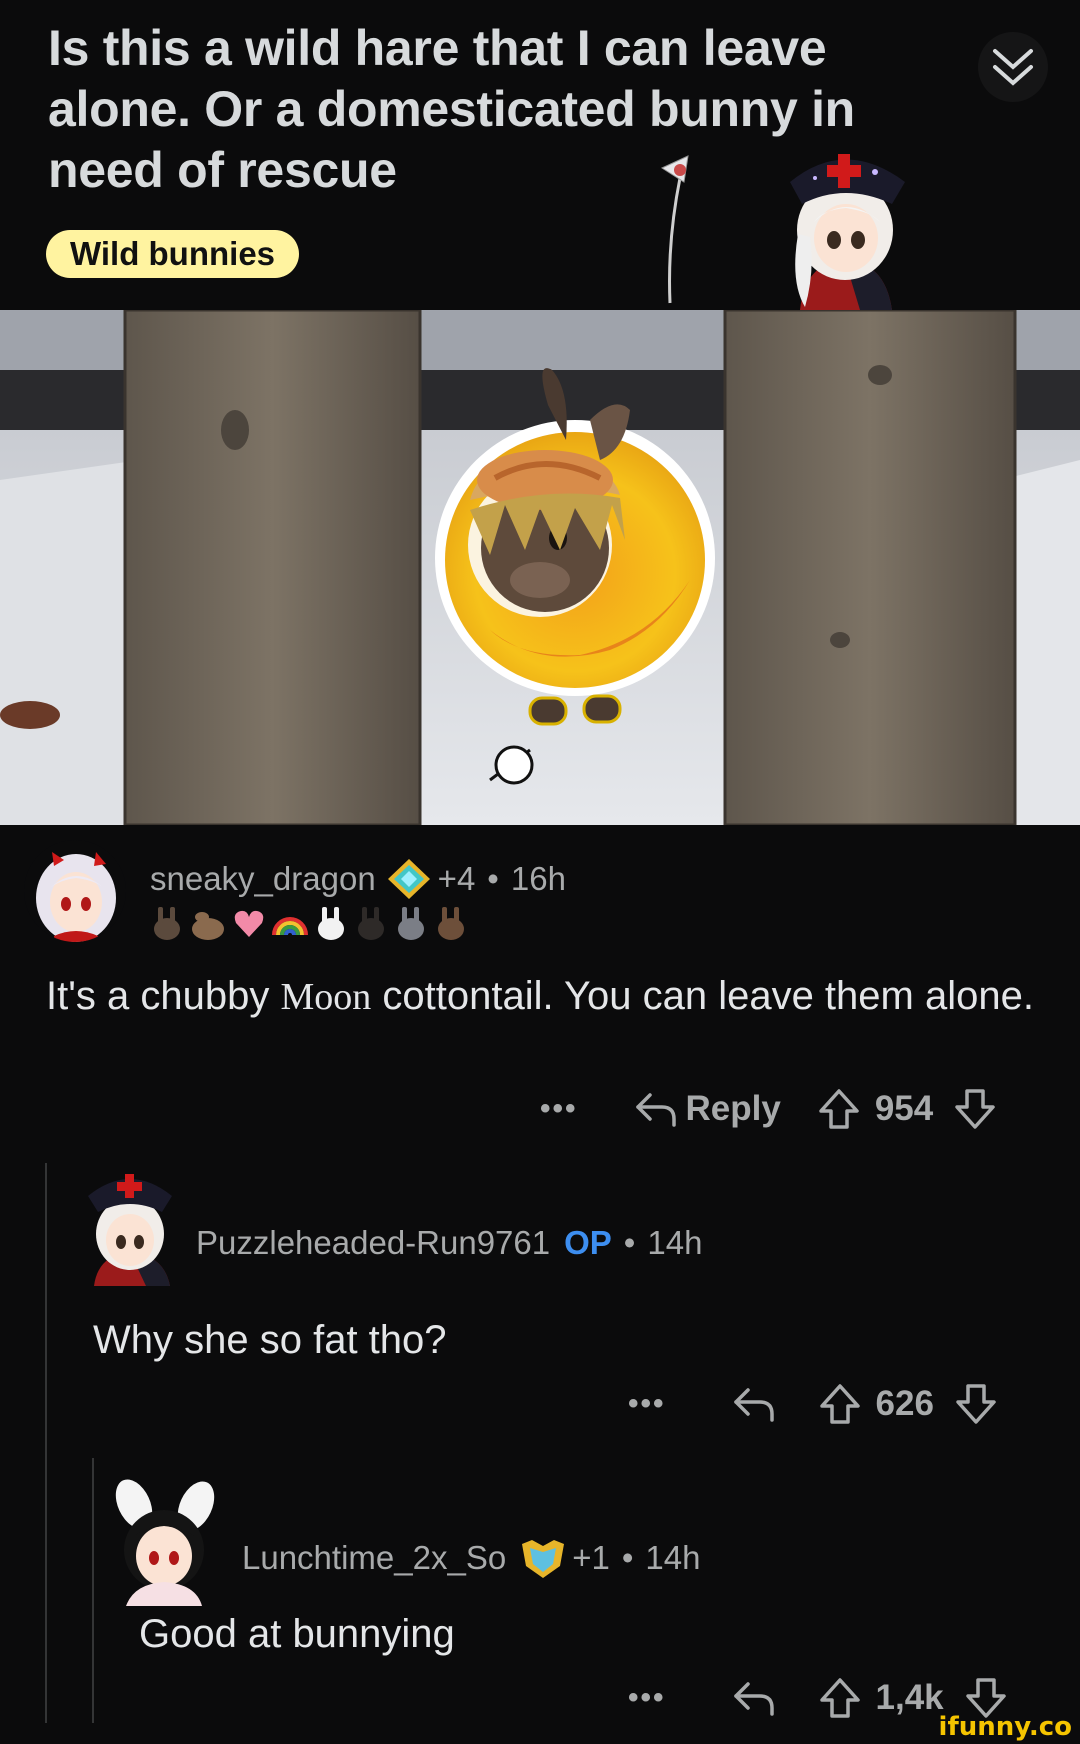  What do you see at coordinates (909, 1697) in the screenshot?
I see `vote-count: 1,4k` at bounding box center [909, 1697].